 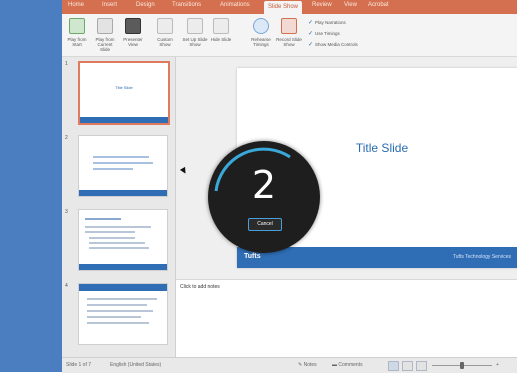 What do you see at coordinates (350, 5) in the screenshot?
I see `tab-view: View` at bounding box center [350, 5].